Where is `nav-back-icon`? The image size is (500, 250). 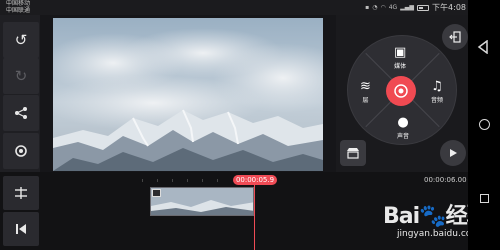 nav-back-icon is located at coordinates (483, 47).